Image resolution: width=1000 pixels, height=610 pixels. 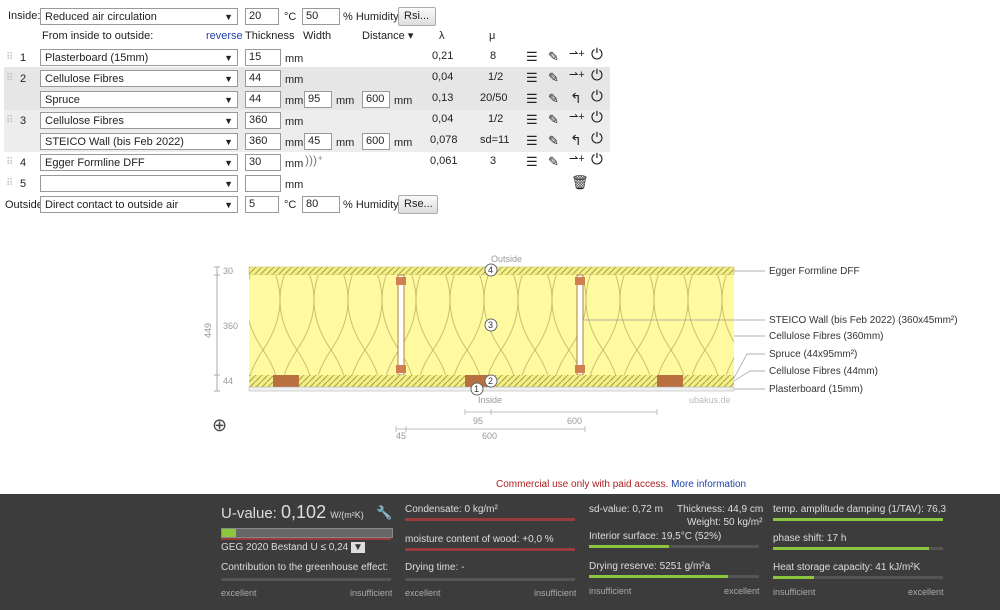 What do you see at coordinates (493, 161) in the screenshot?
I see `layer-4-mu: 3` at bounding box center [493, 161].